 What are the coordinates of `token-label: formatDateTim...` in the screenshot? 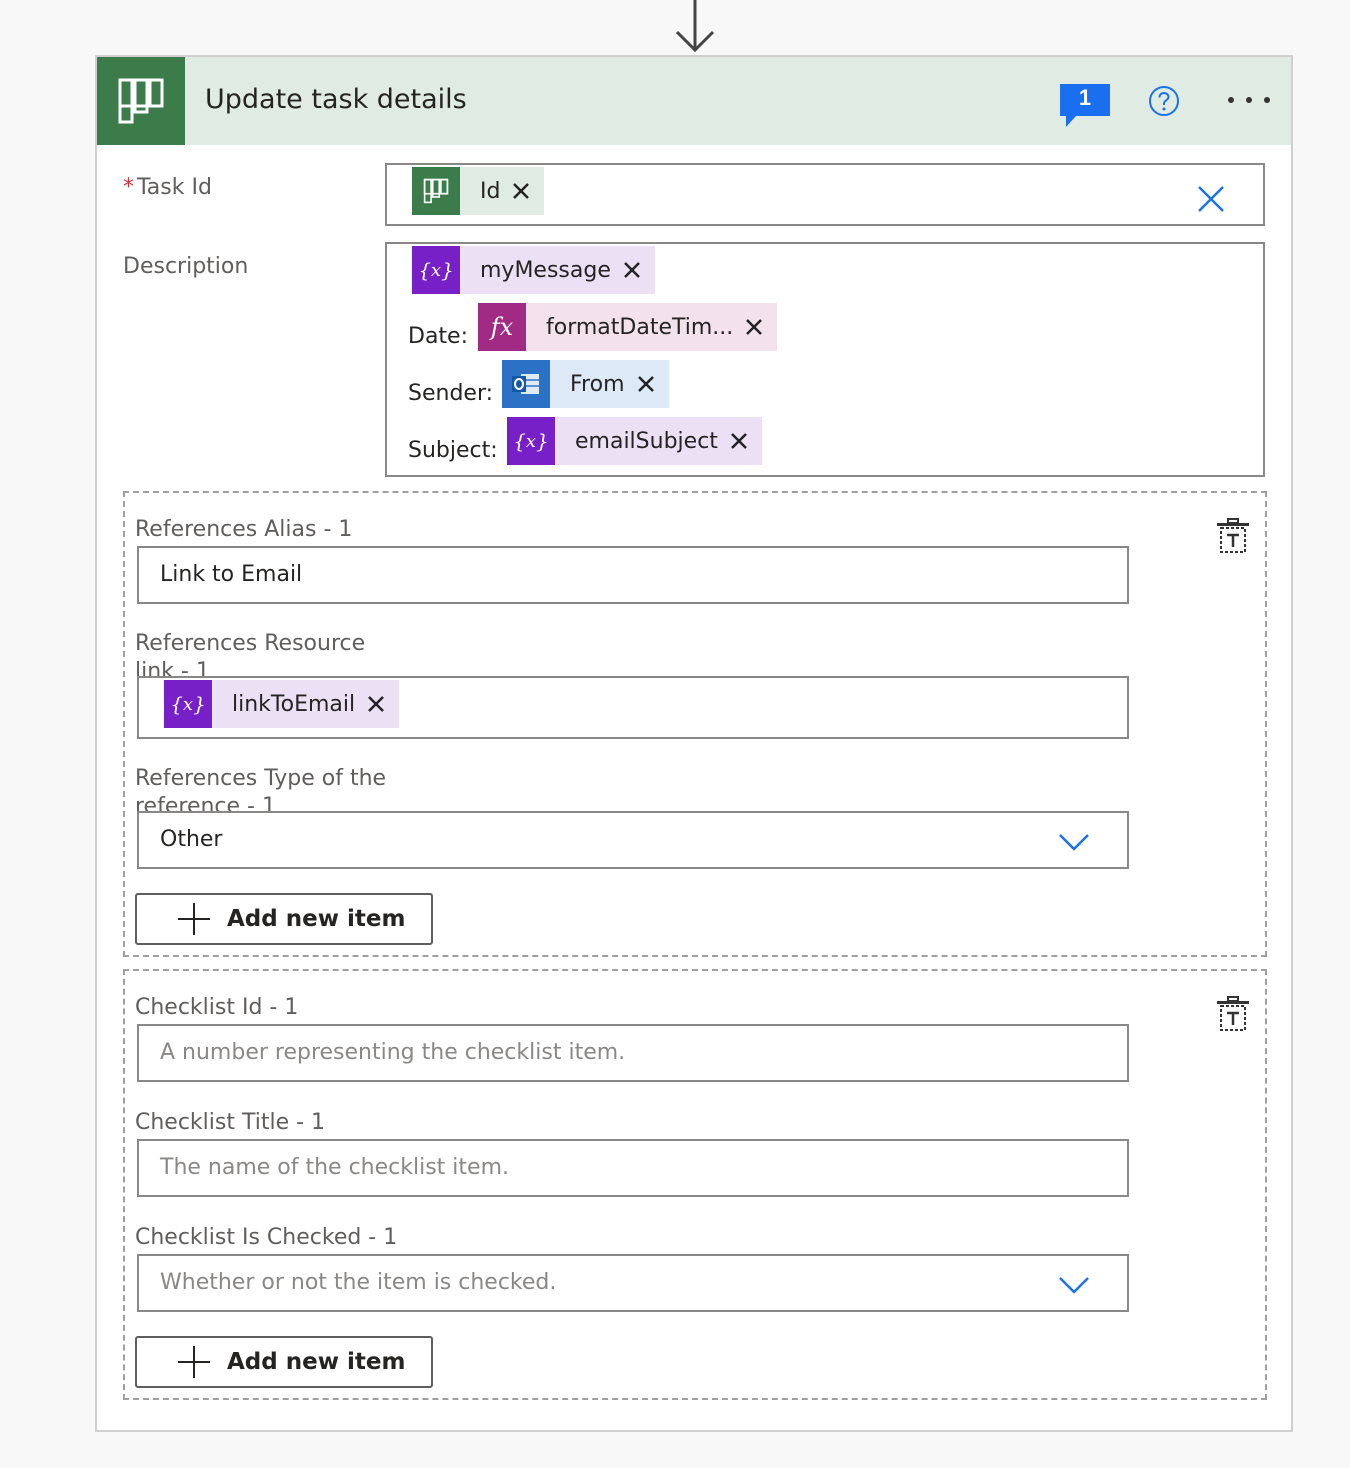 It's located at (640, 327).